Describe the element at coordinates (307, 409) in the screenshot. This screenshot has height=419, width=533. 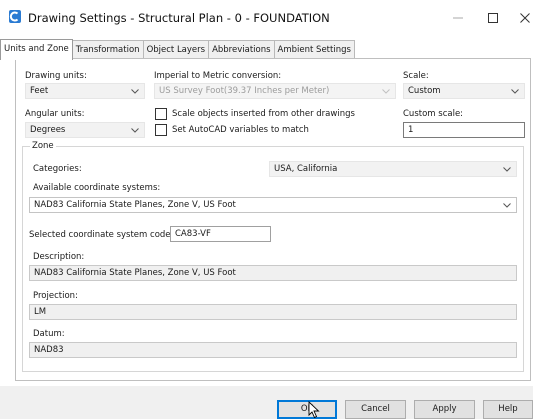
I see `ok-button: OK` at that location.